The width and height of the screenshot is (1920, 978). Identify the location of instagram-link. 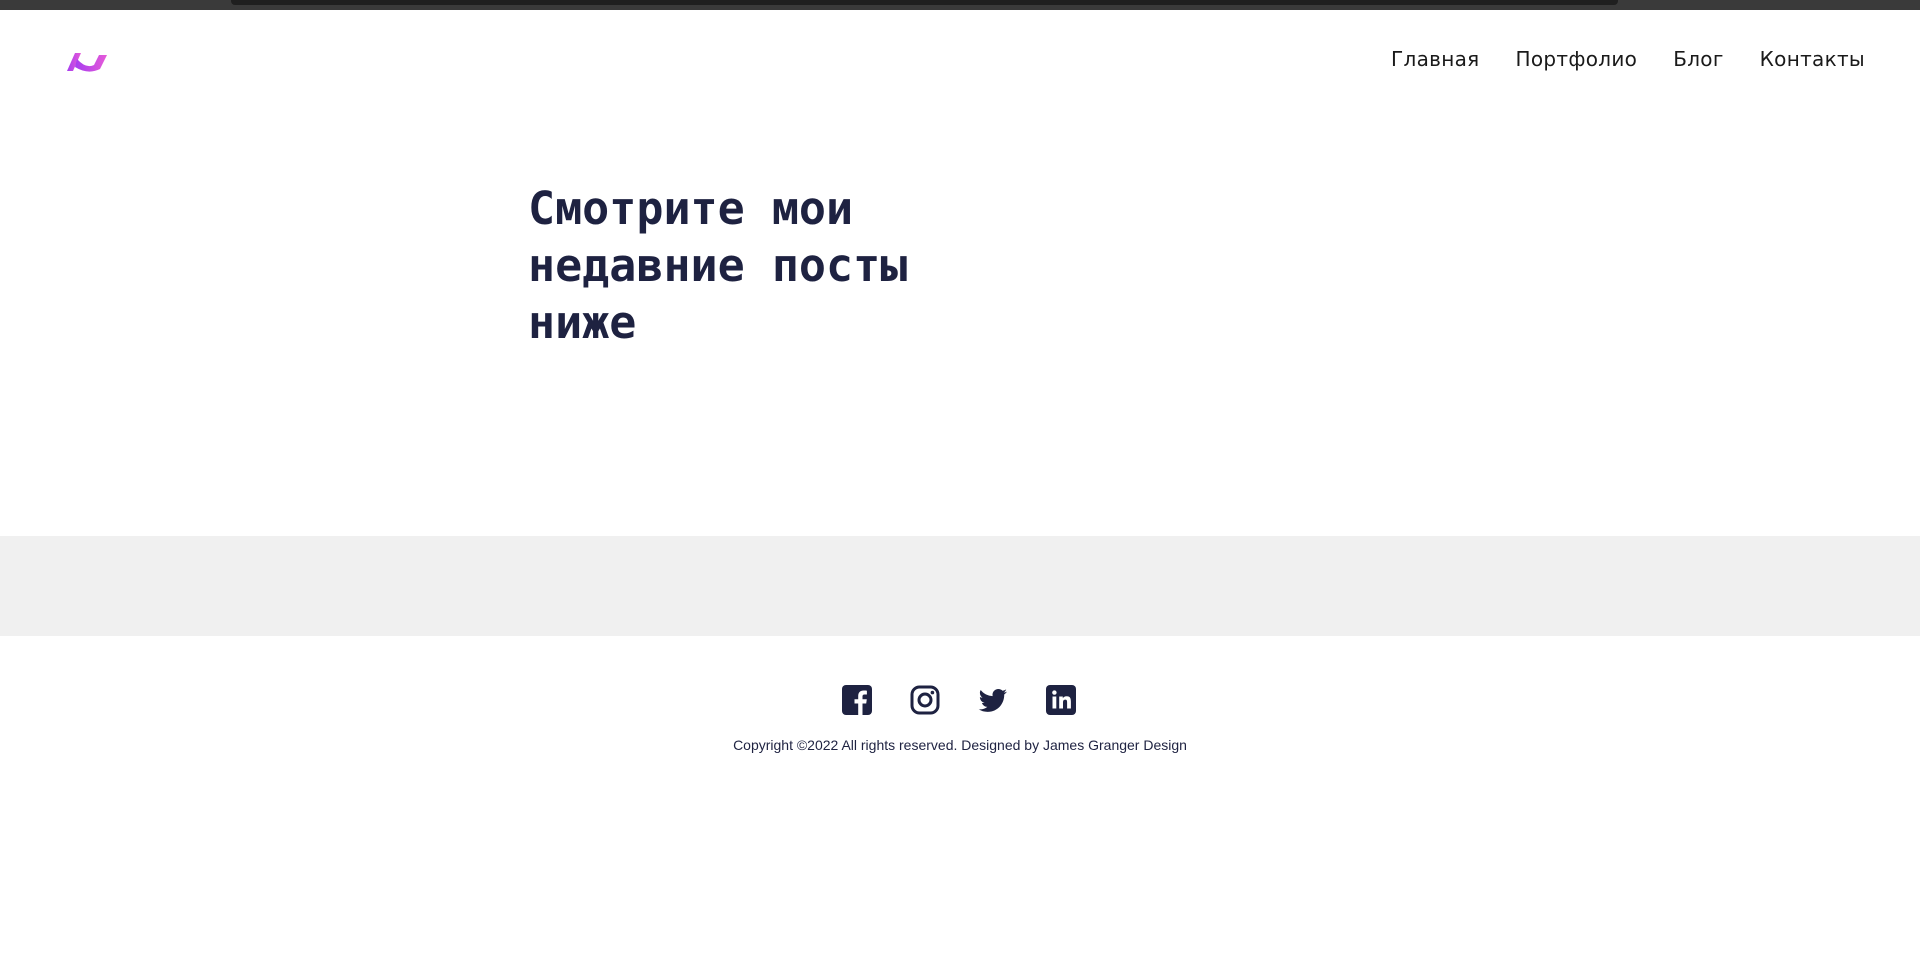
(925, 700).